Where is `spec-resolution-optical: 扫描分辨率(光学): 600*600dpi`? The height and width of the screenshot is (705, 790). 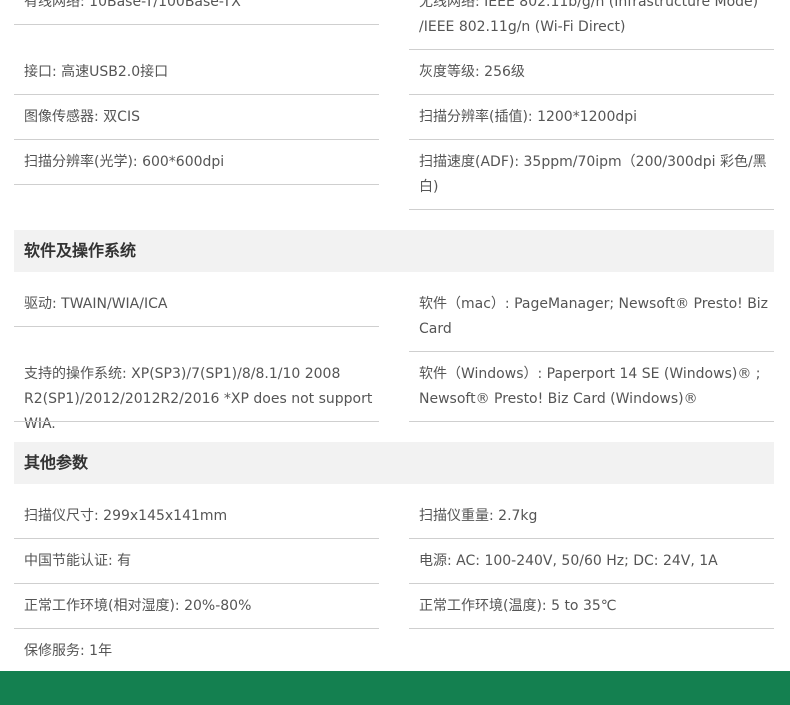
spec-resolution-optical: 扫描分辨率(光学): 600*600dpi is located at coordinates (124, 162).